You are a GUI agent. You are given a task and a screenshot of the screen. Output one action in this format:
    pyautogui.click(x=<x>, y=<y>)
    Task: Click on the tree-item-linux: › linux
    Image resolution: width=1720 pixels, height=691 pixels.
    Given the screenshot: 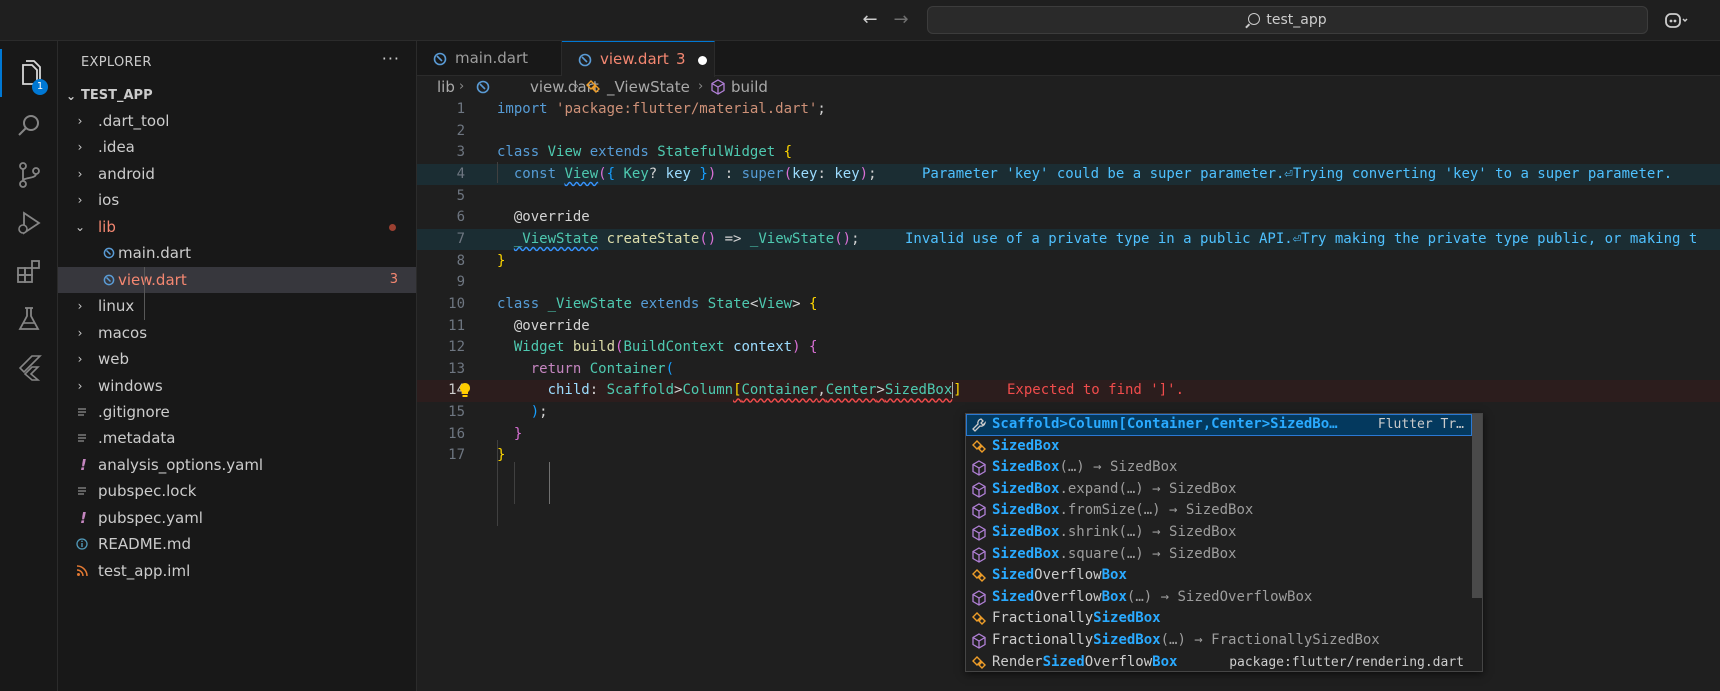 What is the action you would take?
    pyautogui.click(x=237, y=306)
    